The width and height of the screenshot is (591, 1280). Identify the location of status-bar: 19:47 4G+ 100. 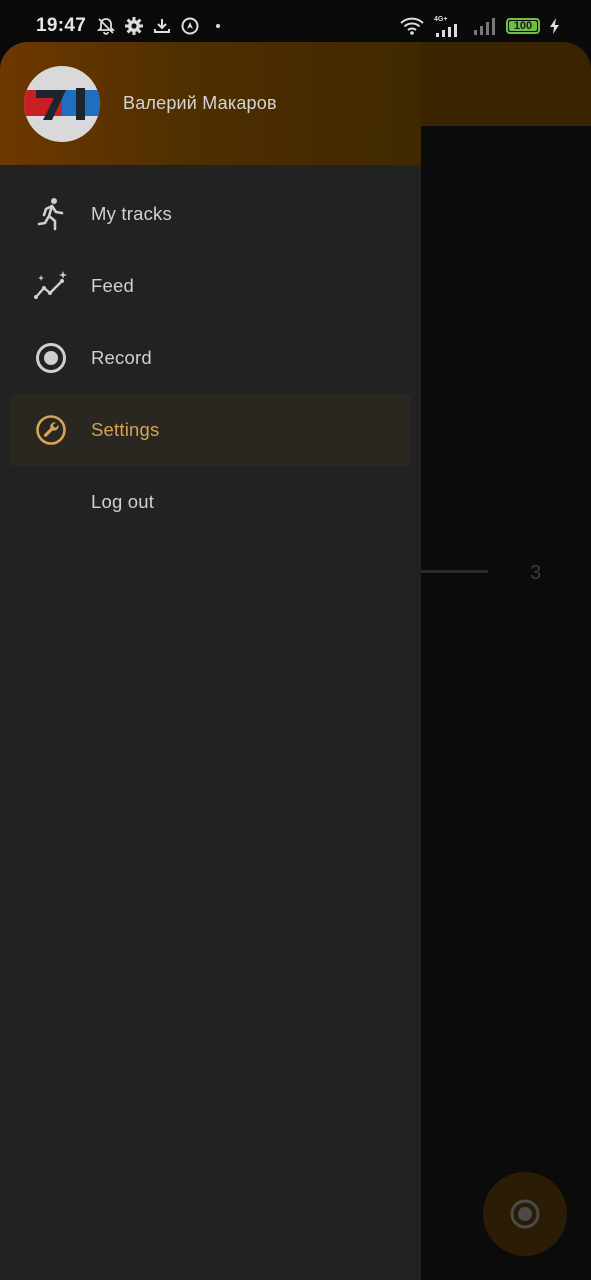
(295, 26).